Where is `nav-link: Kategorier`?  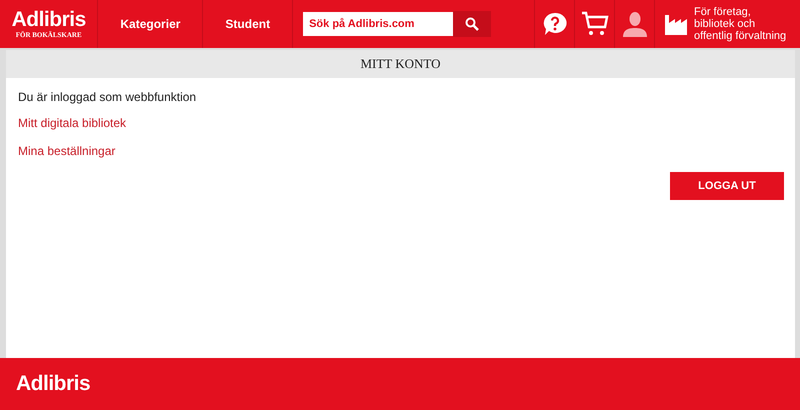
nav-link: Kategorier is located at coordinates (151, 24).